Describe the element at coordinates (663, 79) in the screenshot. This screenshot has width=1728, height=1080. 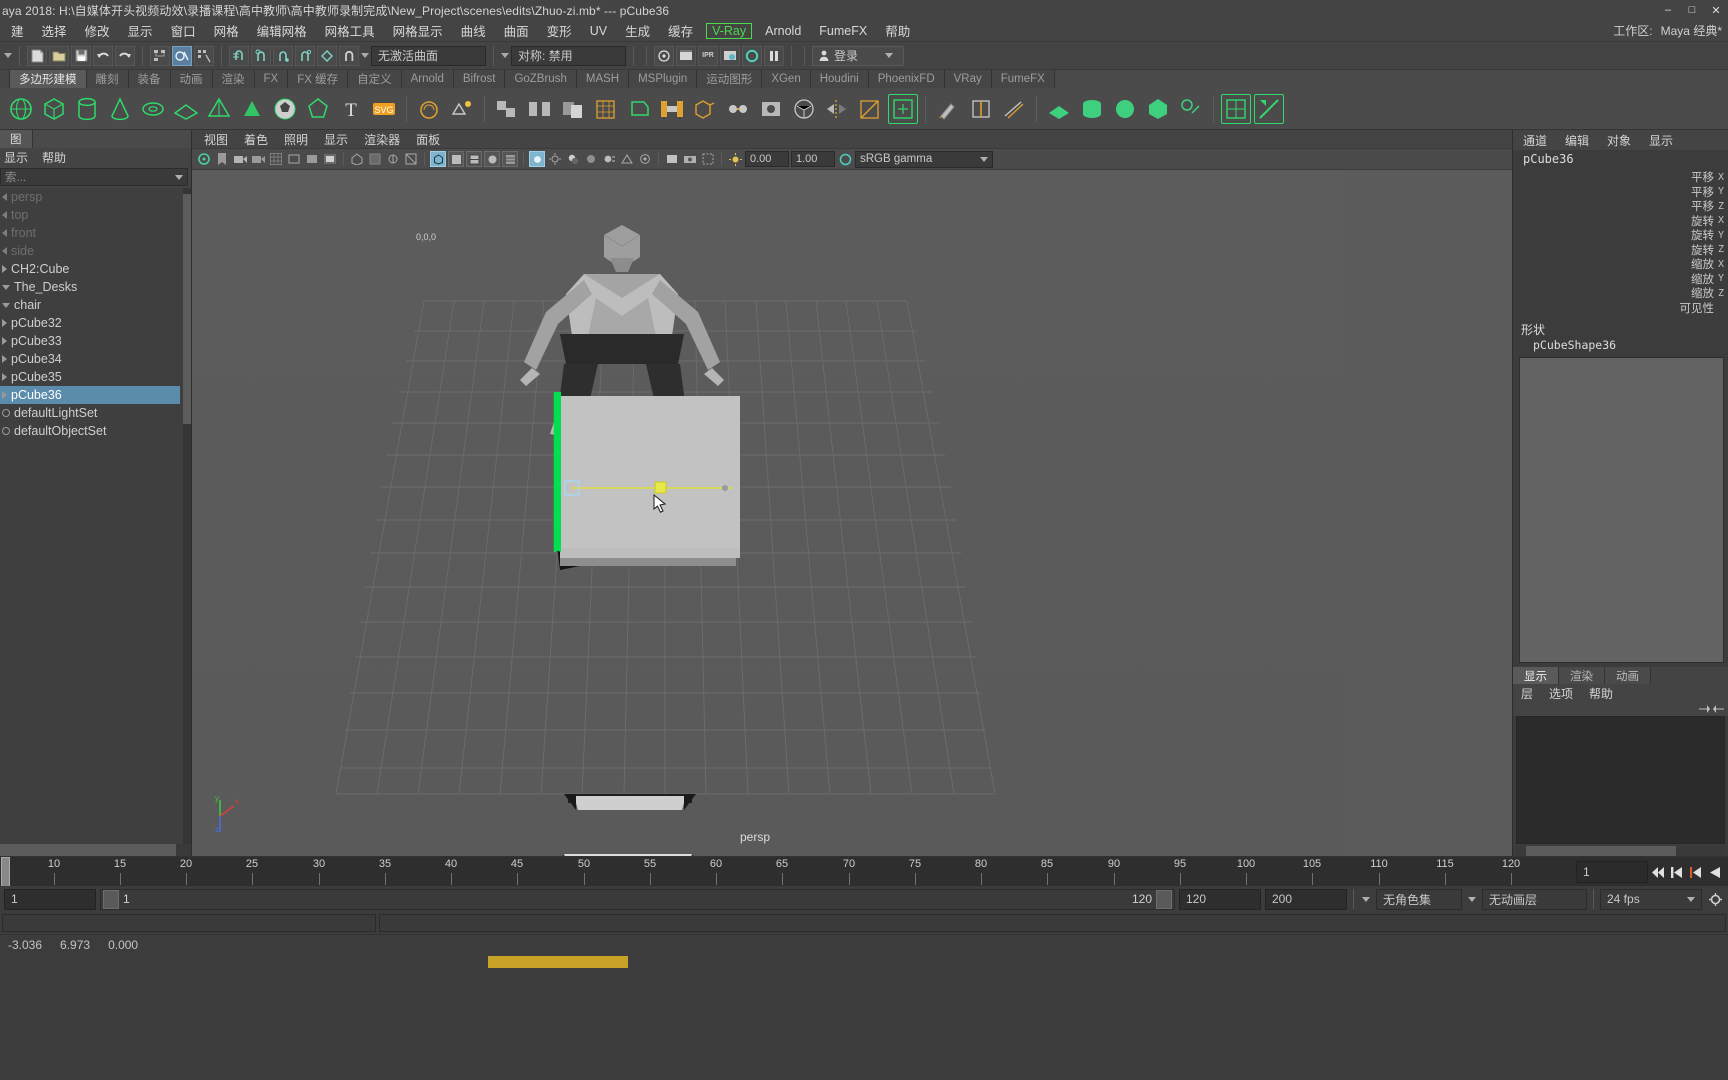
I see `shelf-tab-msplugin: MSPlugin` at that location.